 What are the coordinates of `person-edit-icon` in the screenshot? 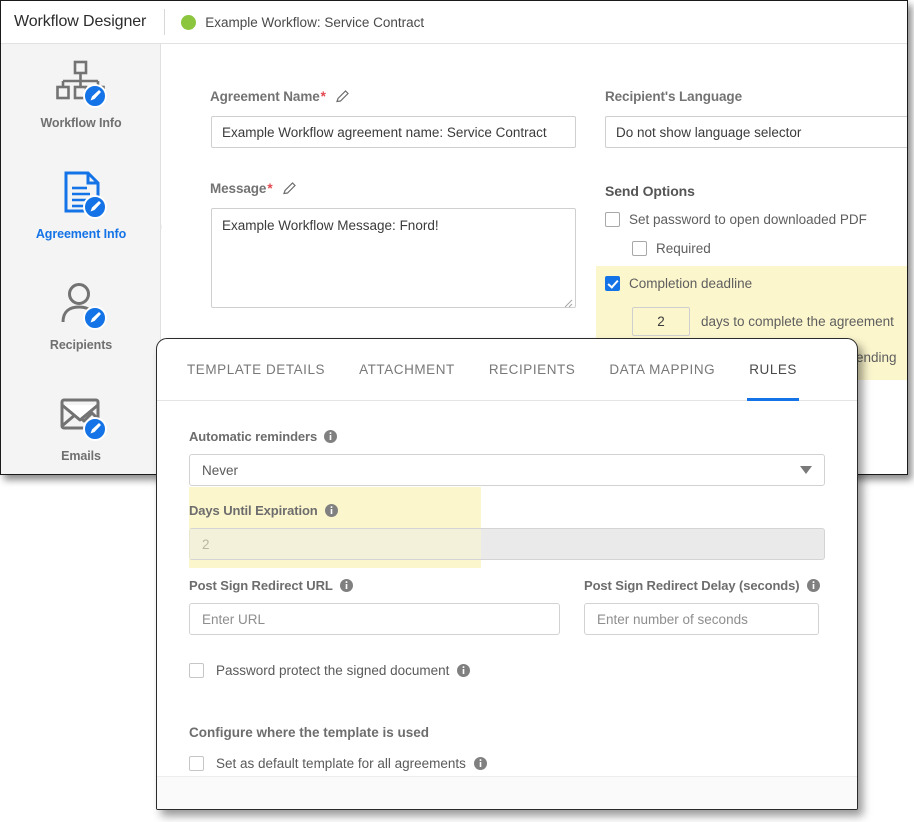 It's located at (81, 306).